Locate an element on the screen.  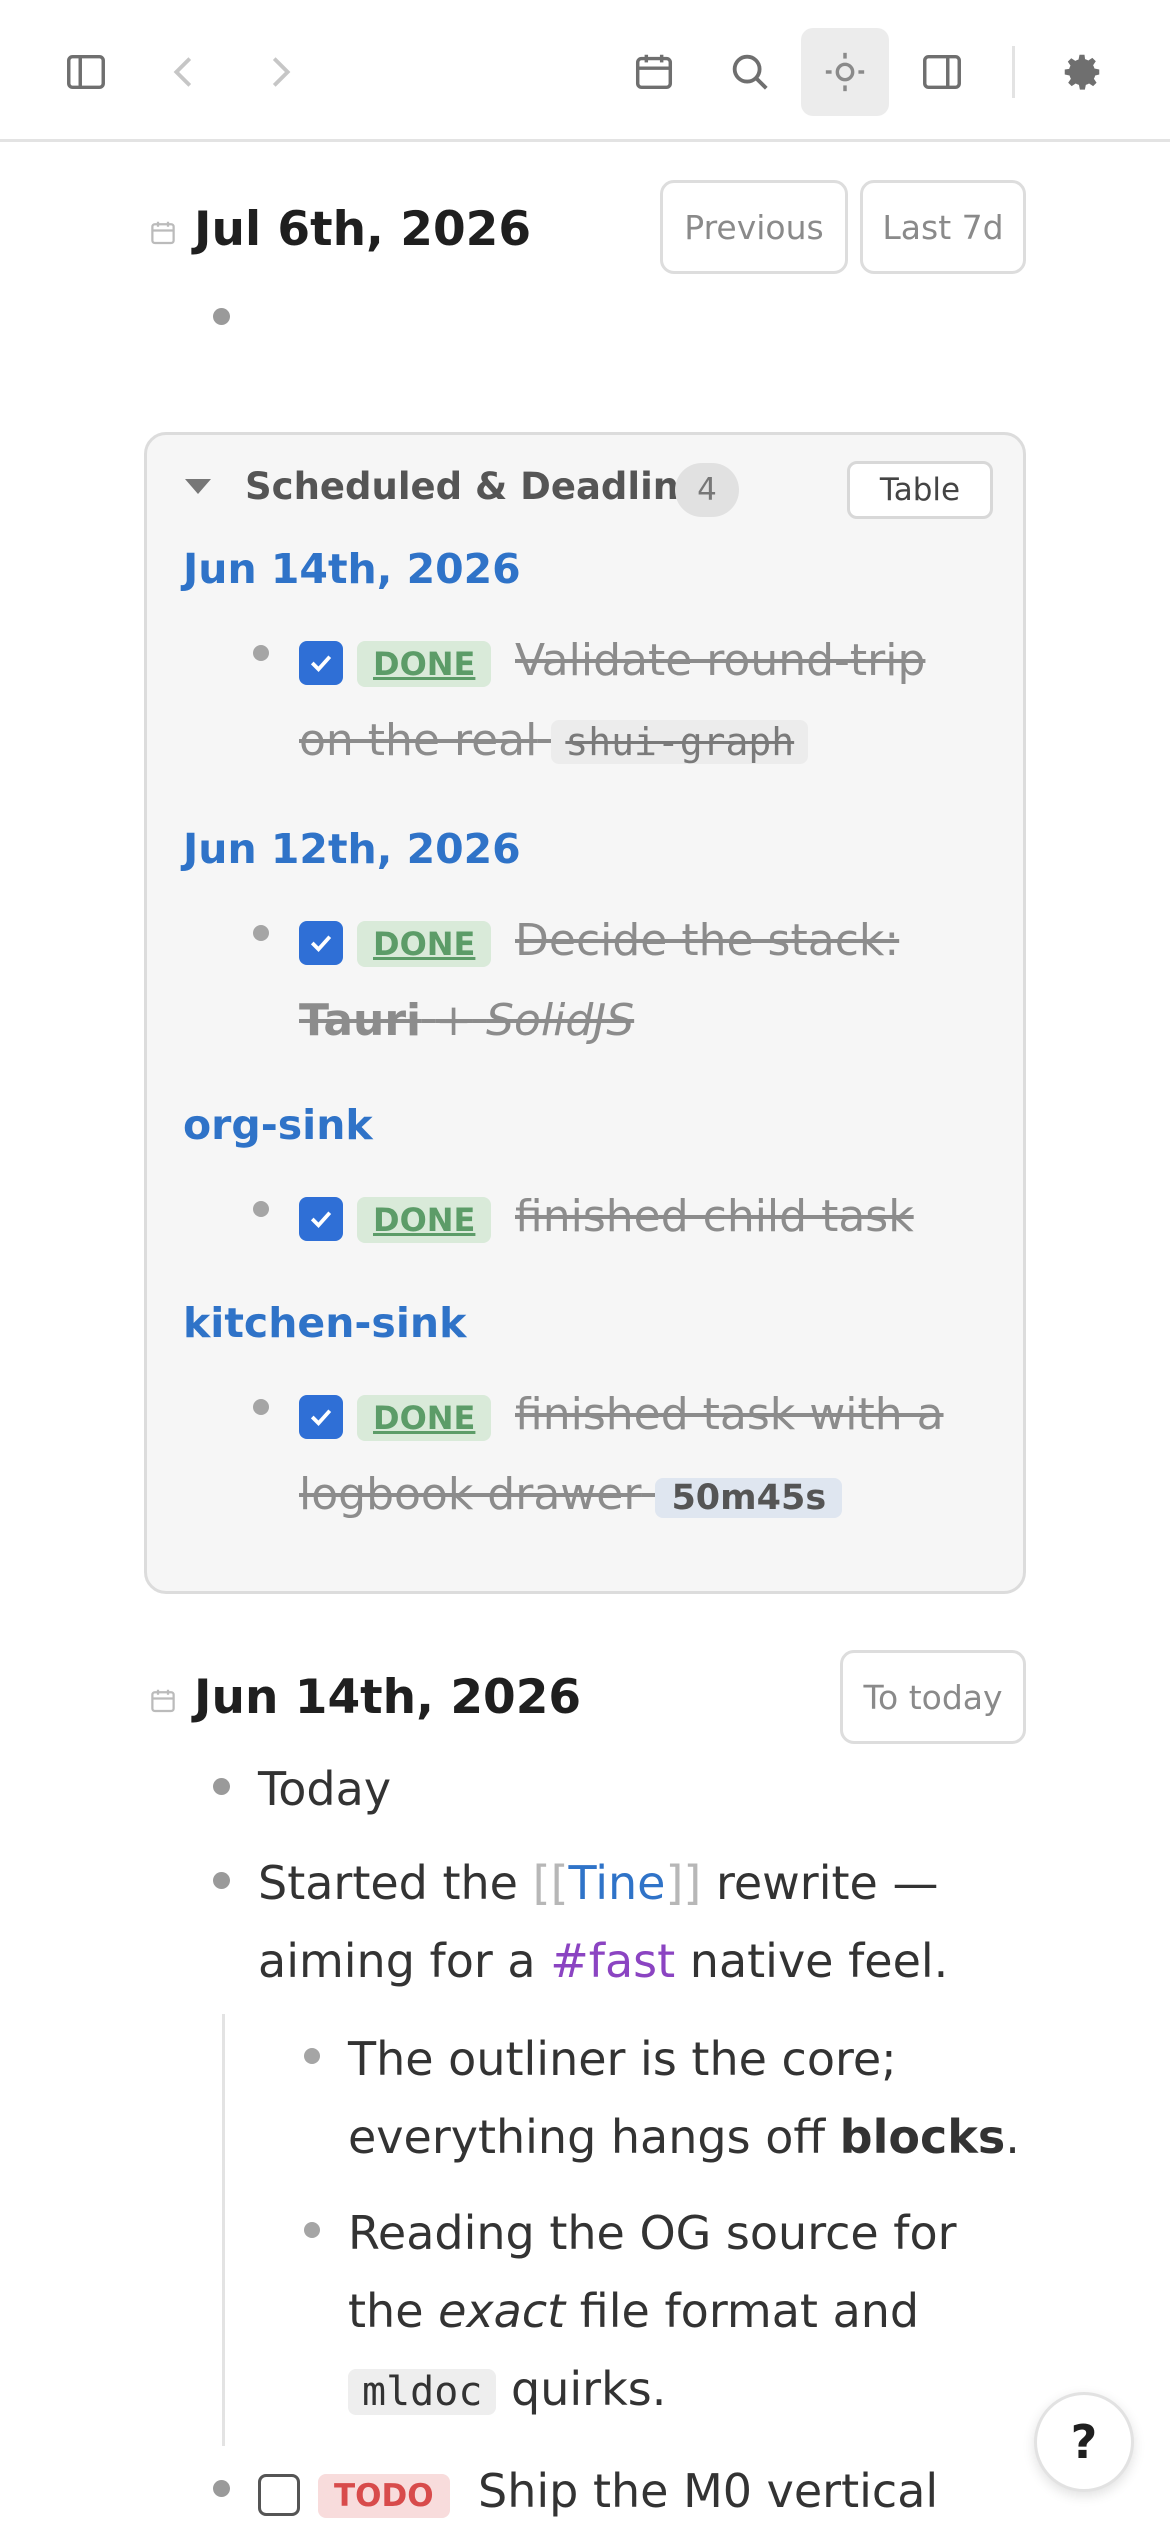
block-text: Today is located at coordinates (324, 1789).